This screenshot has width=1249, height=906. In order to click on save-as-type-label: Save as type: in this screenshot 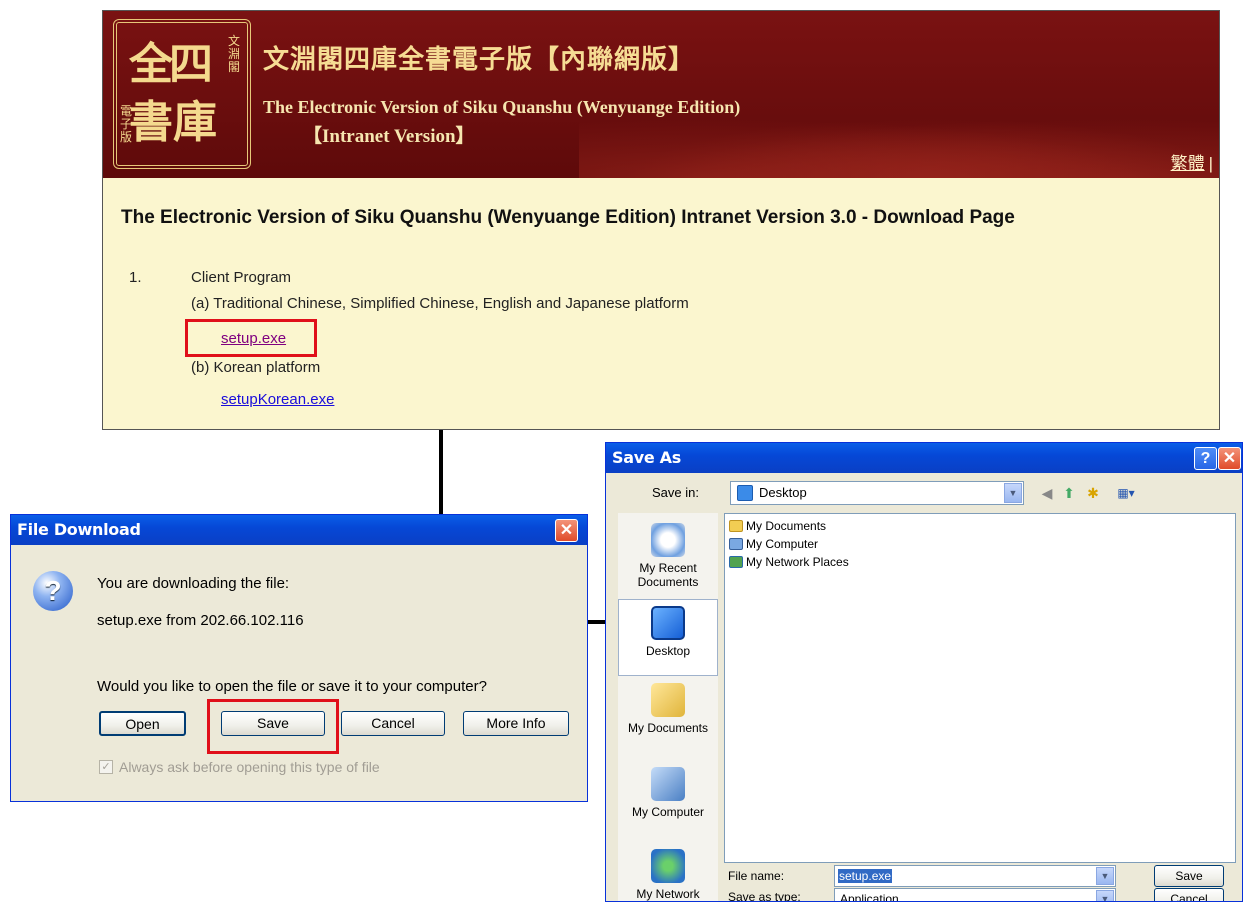, I will do `click(764, 896)`.